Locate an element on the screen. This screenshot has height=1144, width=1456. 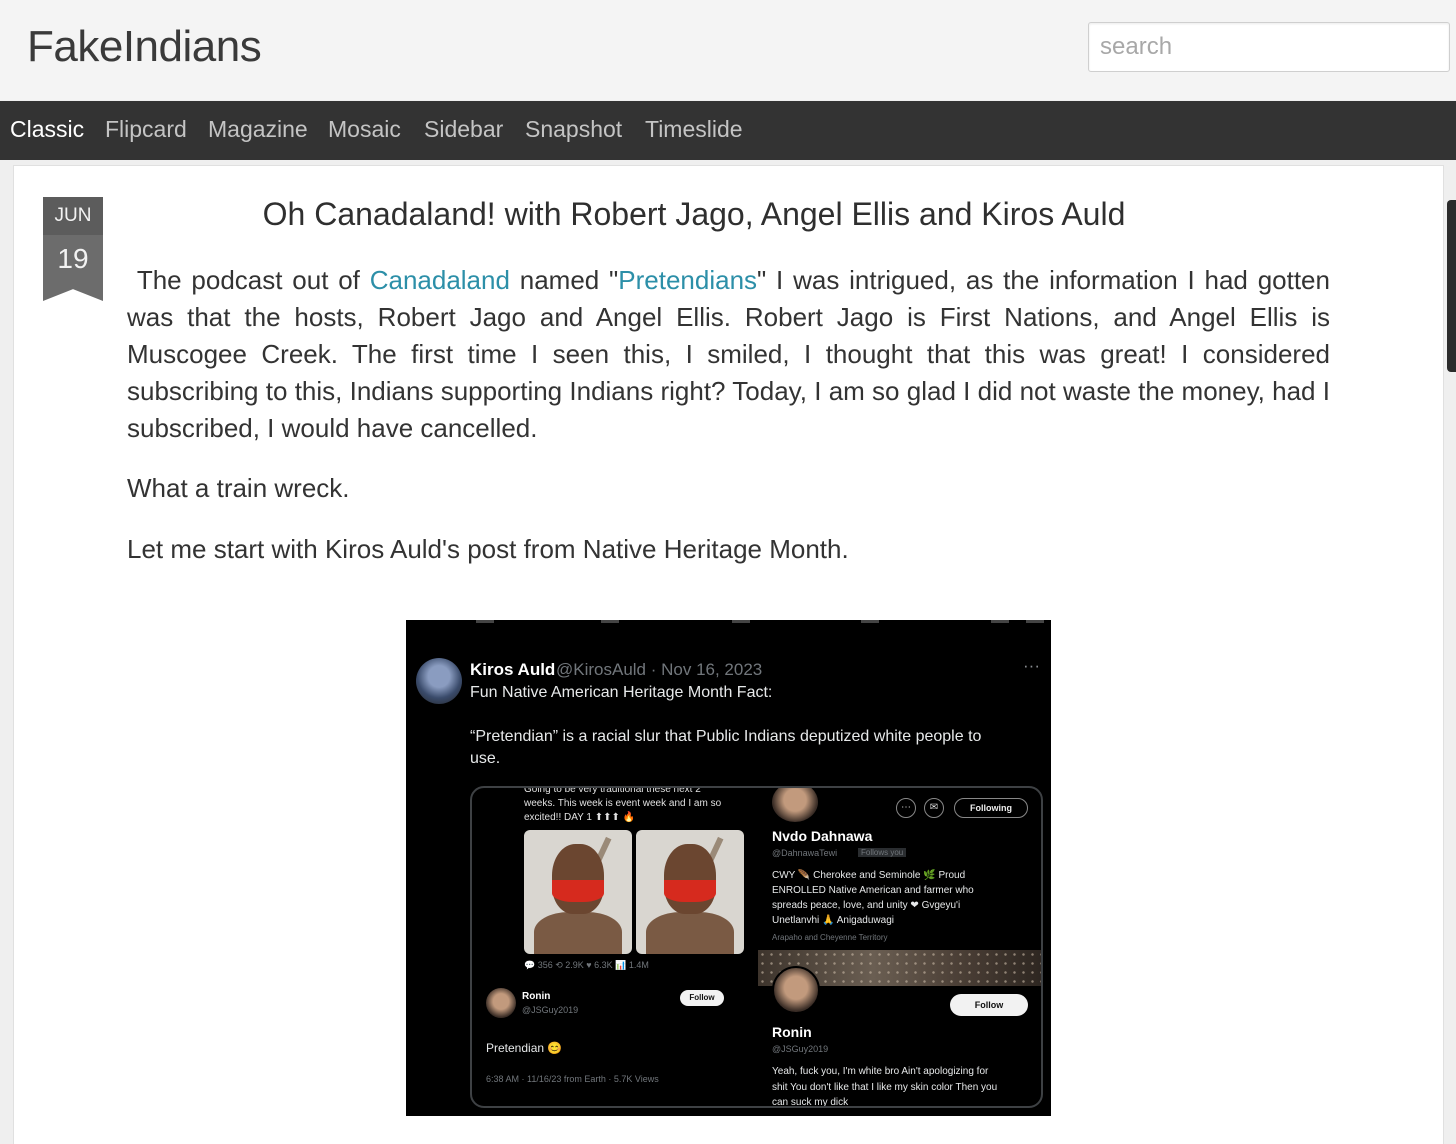
follow-button-2: Follow is located at coordinates (989, 1005).